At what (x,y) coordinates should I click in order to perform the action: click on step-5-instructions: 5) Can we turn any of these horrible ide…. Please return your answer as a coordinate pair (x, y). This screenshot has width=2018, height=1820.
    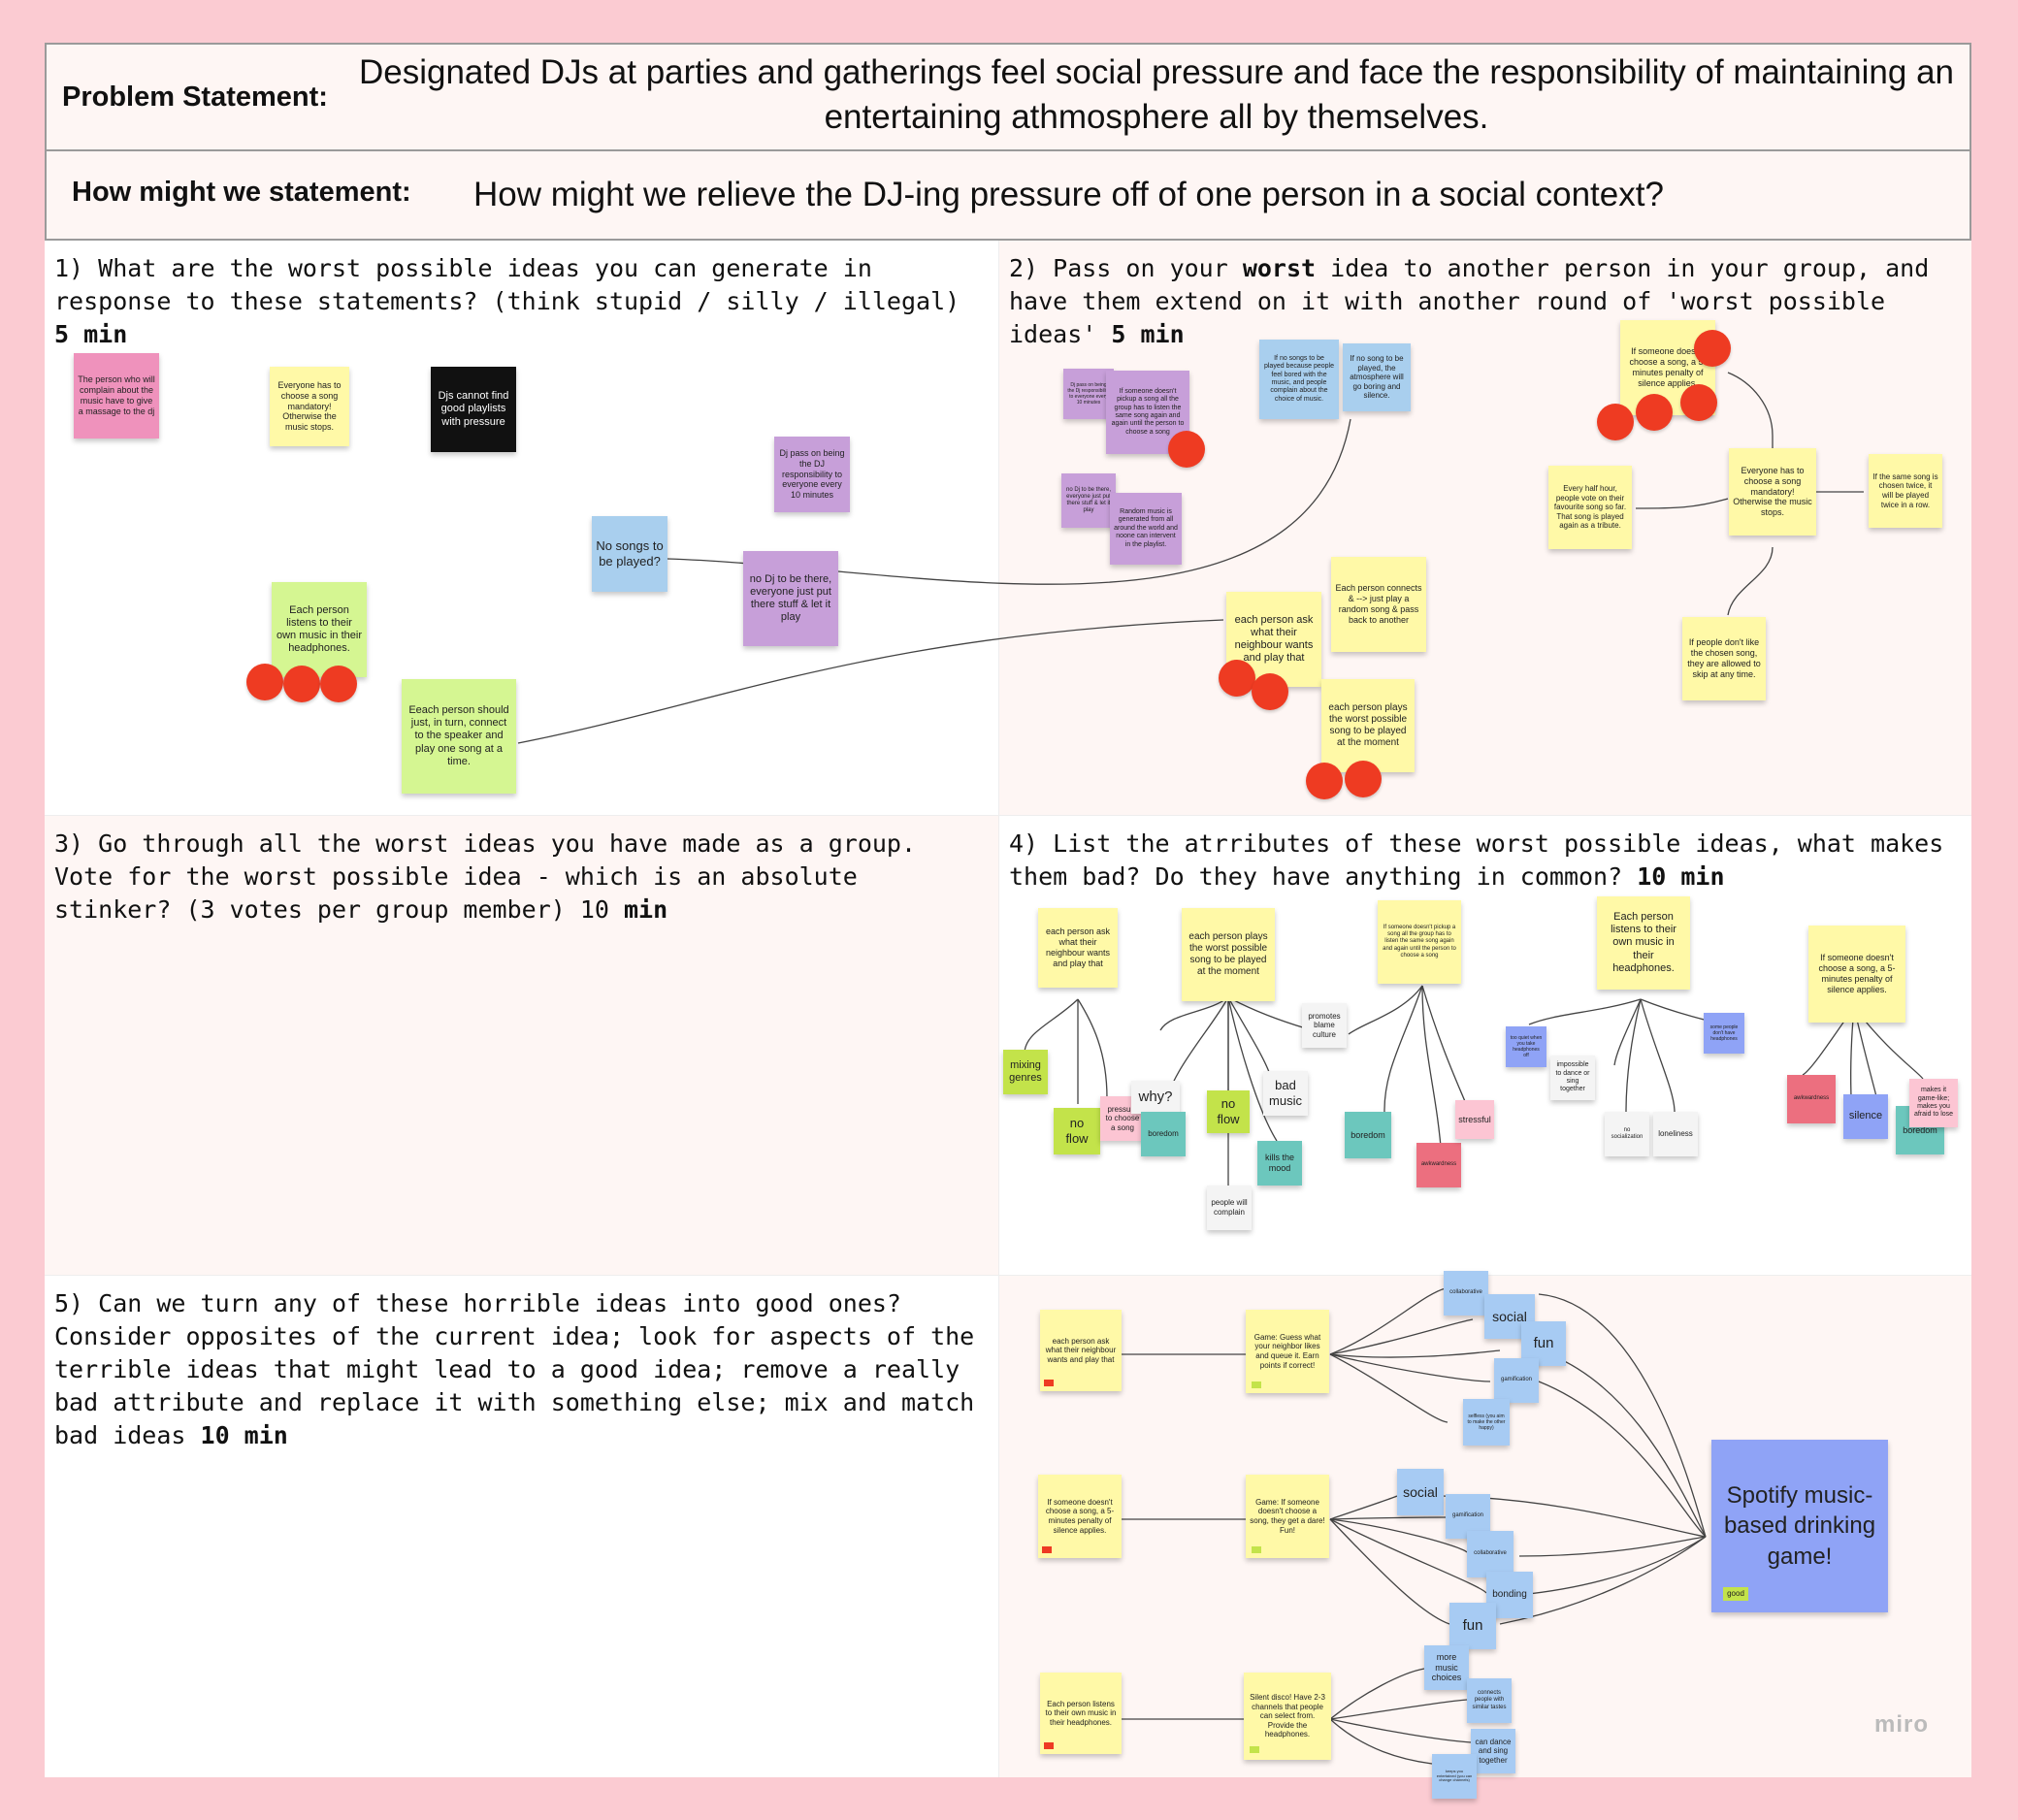
    Looking at the image, I should click on (515, 1369).